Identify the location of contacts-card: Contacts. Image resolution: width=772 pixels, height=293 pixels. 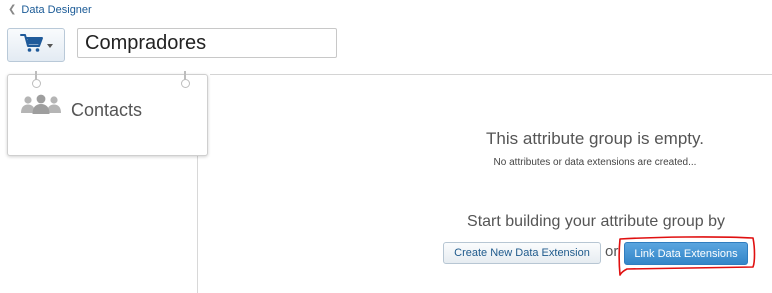
(107, 113).